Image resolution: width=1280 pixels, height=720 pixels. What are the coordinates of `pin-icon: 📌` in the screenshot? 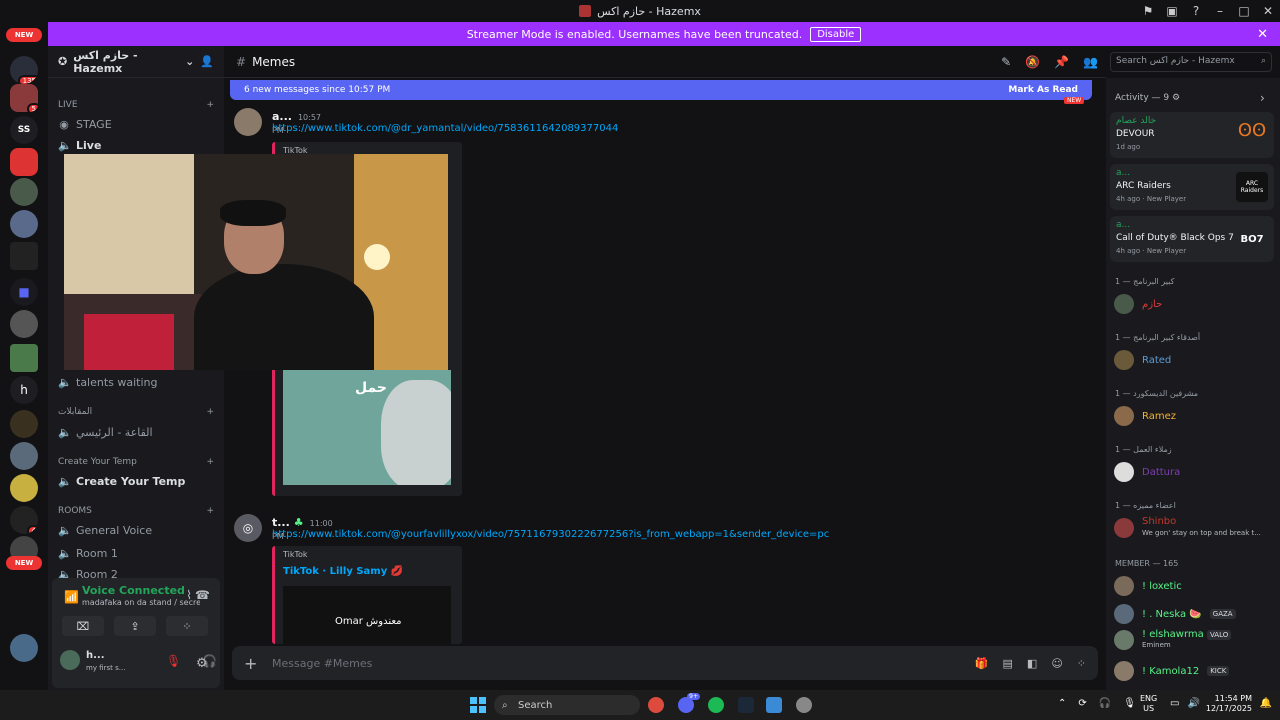 It's located at (1061, 62).